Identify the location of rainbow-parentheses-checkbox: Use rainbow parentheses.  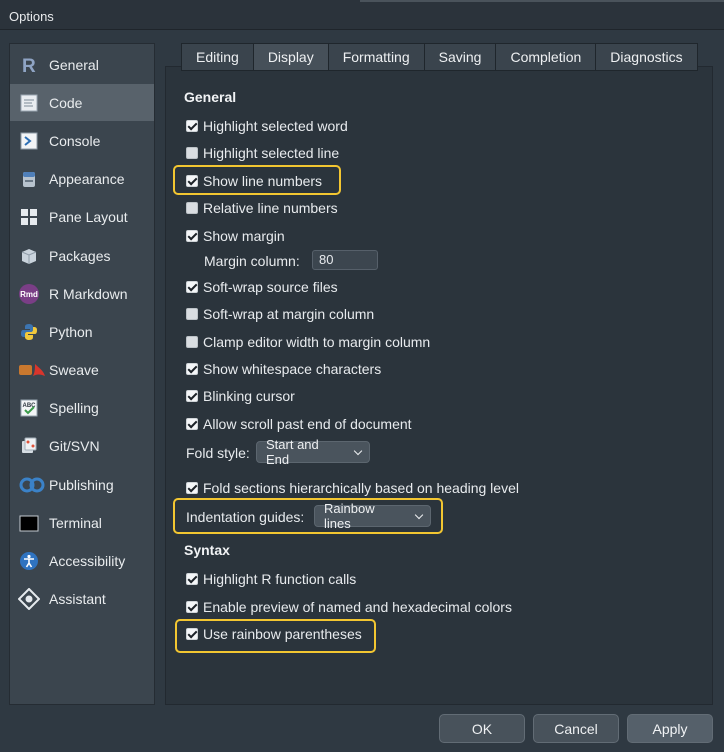
(274, 634).